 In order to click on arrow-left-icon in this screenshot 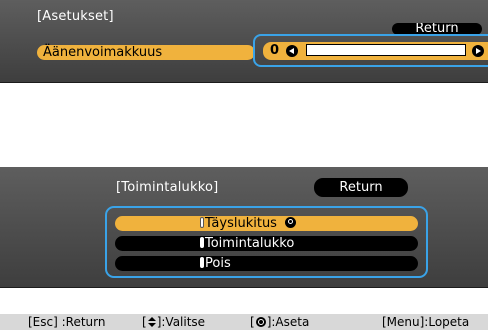, I will do `click(292, 51)`.